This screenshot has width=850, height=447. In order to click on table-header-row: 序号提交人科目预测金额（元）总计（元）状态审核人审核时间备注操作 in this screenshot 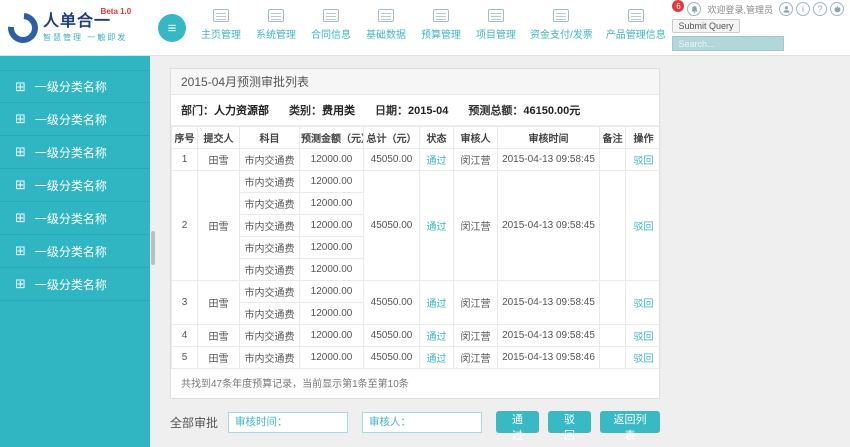, I will do `click(416, 137)`.